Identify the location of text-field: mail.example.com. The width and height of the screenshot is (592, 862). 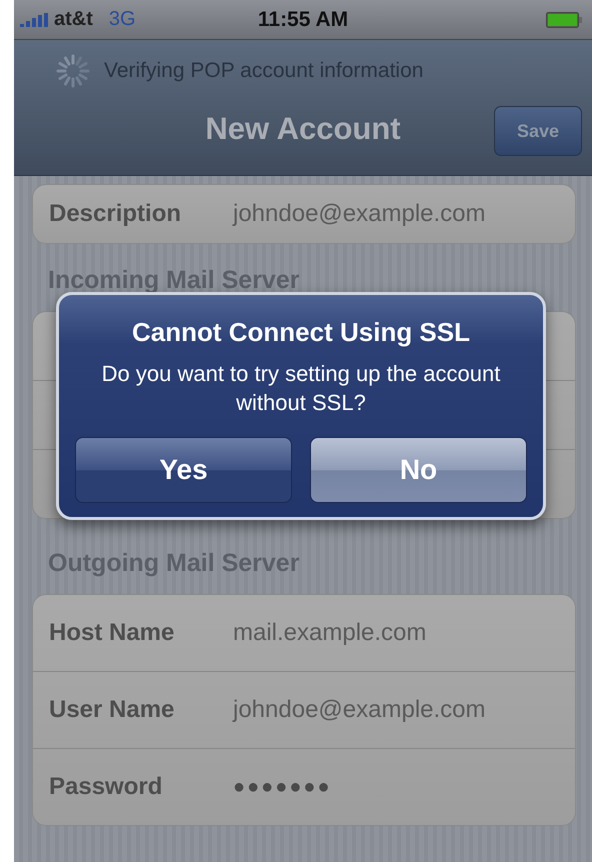
(329, 633).